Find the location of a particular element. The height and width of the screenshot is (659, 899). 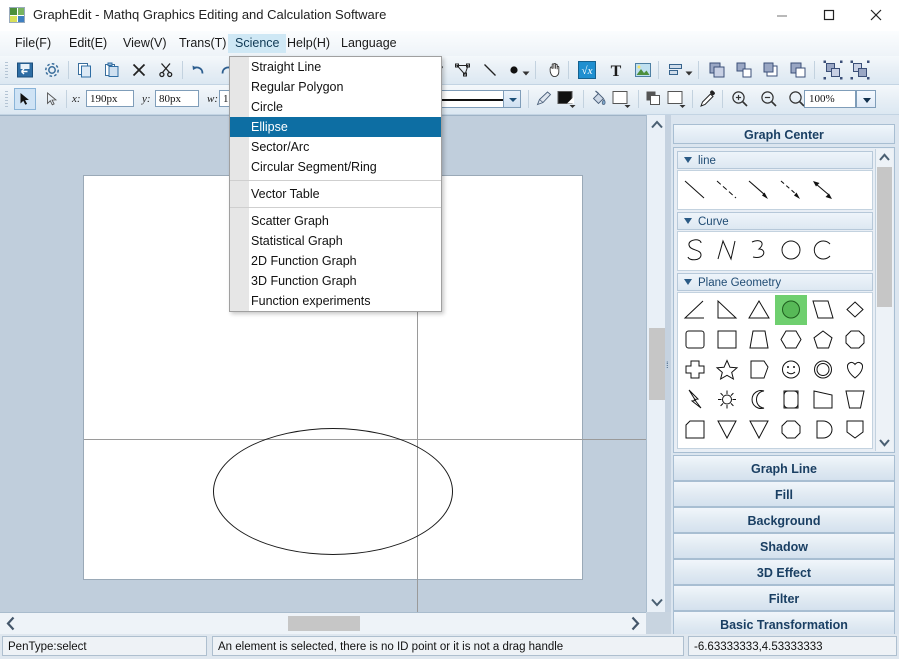

align-objects-icon is located at coordinates (833, 70).